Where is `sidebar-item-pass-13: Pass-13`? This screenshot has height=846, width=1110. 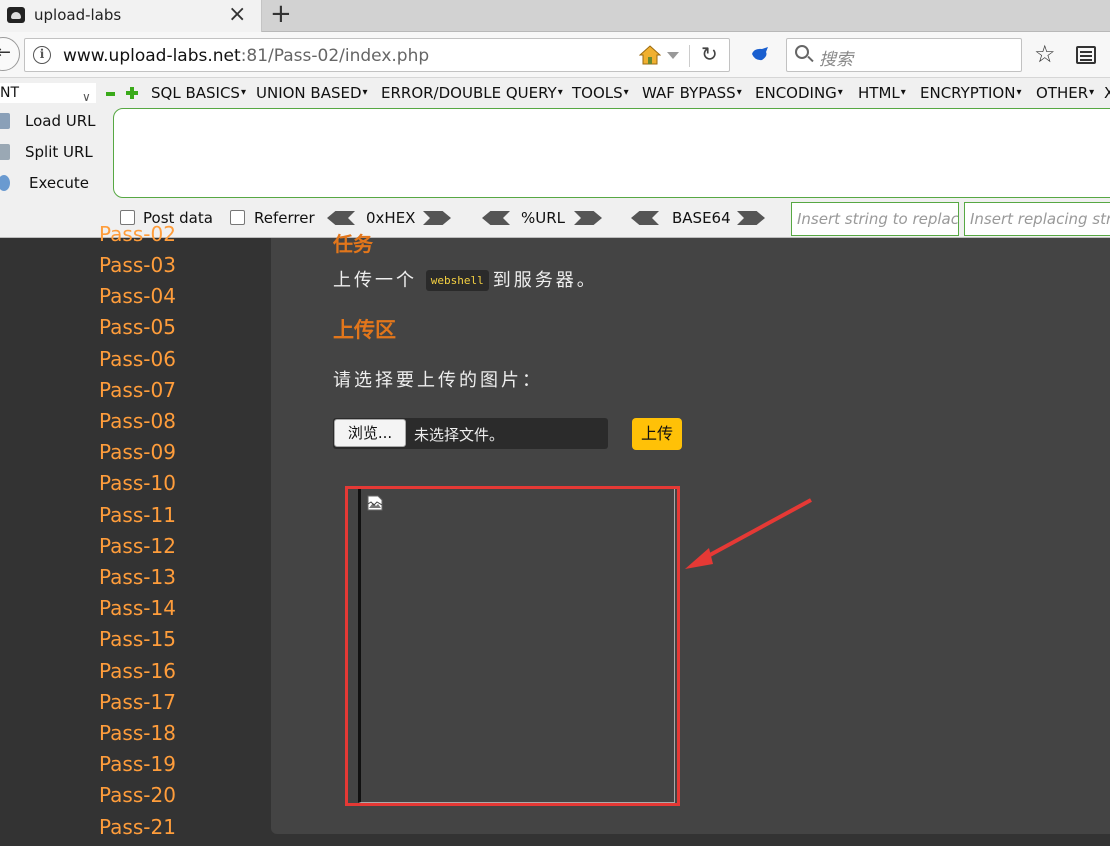
sidebar-item-pass-13: Pass-13 is located at coordinates (137, 577).